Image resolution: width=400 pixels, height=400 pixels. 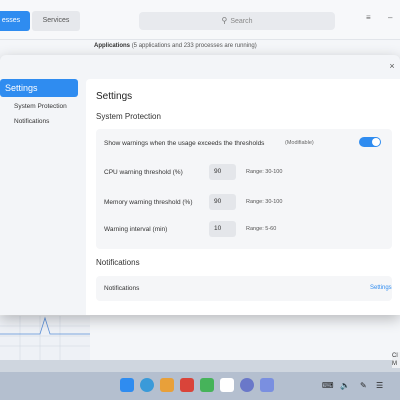 What do you see at coordinates (267, 385) in the screenshot?
I see `monitor-icon` at bounding box center [267, 385].